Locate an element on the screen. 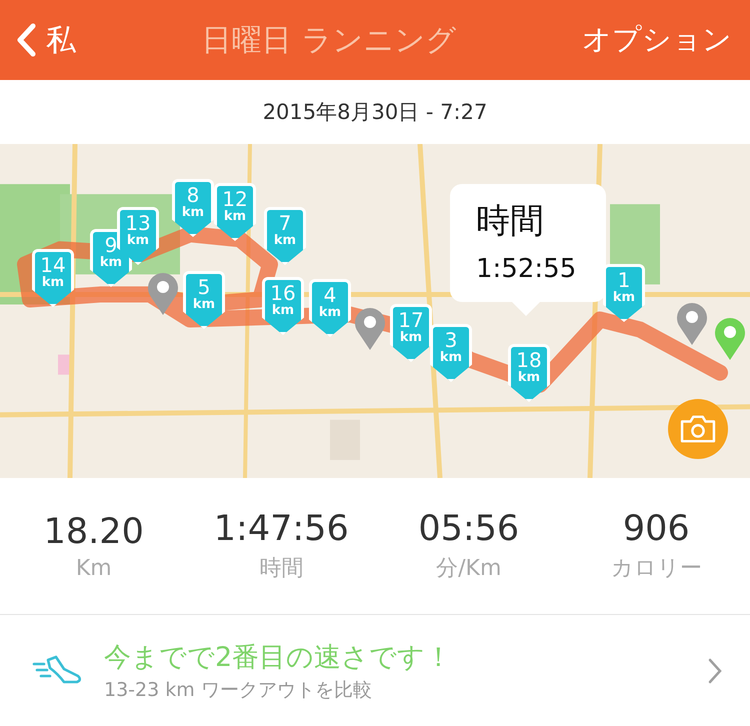  back-icon is located at coordinates (26, 40).